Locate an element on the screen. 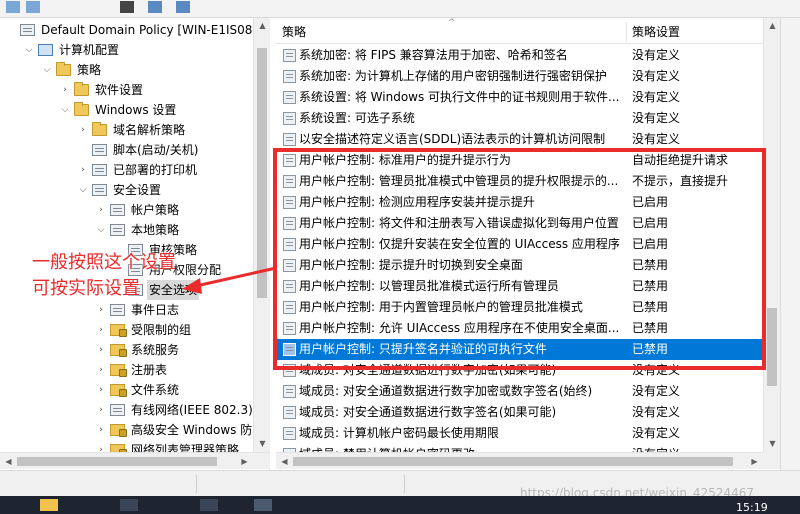  list-horizontal-scrollbar: ◀ ▶ is located at coordinates (519, 460).